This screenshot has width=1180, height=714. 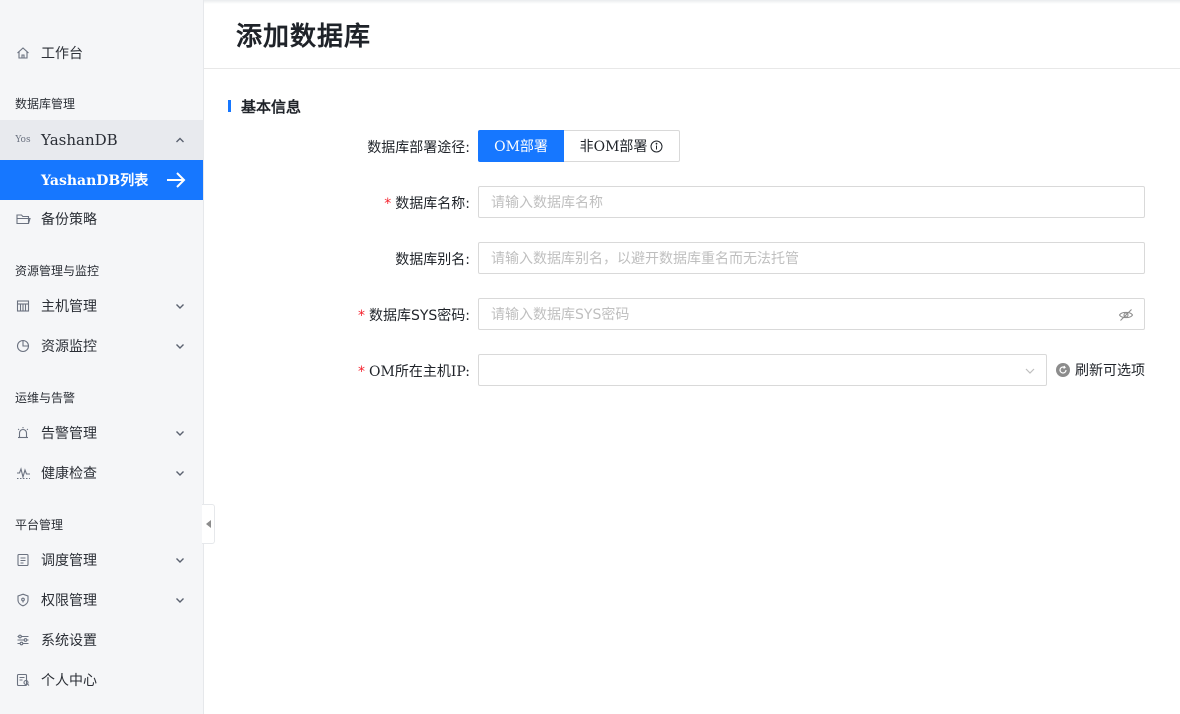 What do you see at coordinates (811, 258) in the screenshot?
I see `db-alias-input: 请输入数据库别名，以避开数据库重名而无法托管` at bounding box center [811, 258].